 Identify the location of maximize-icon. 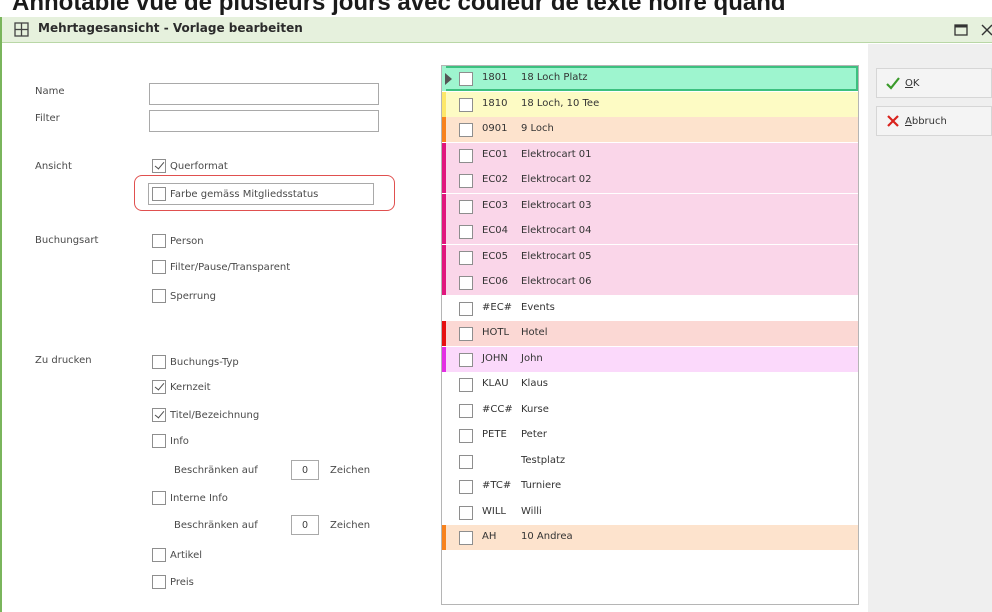
(961, 30).